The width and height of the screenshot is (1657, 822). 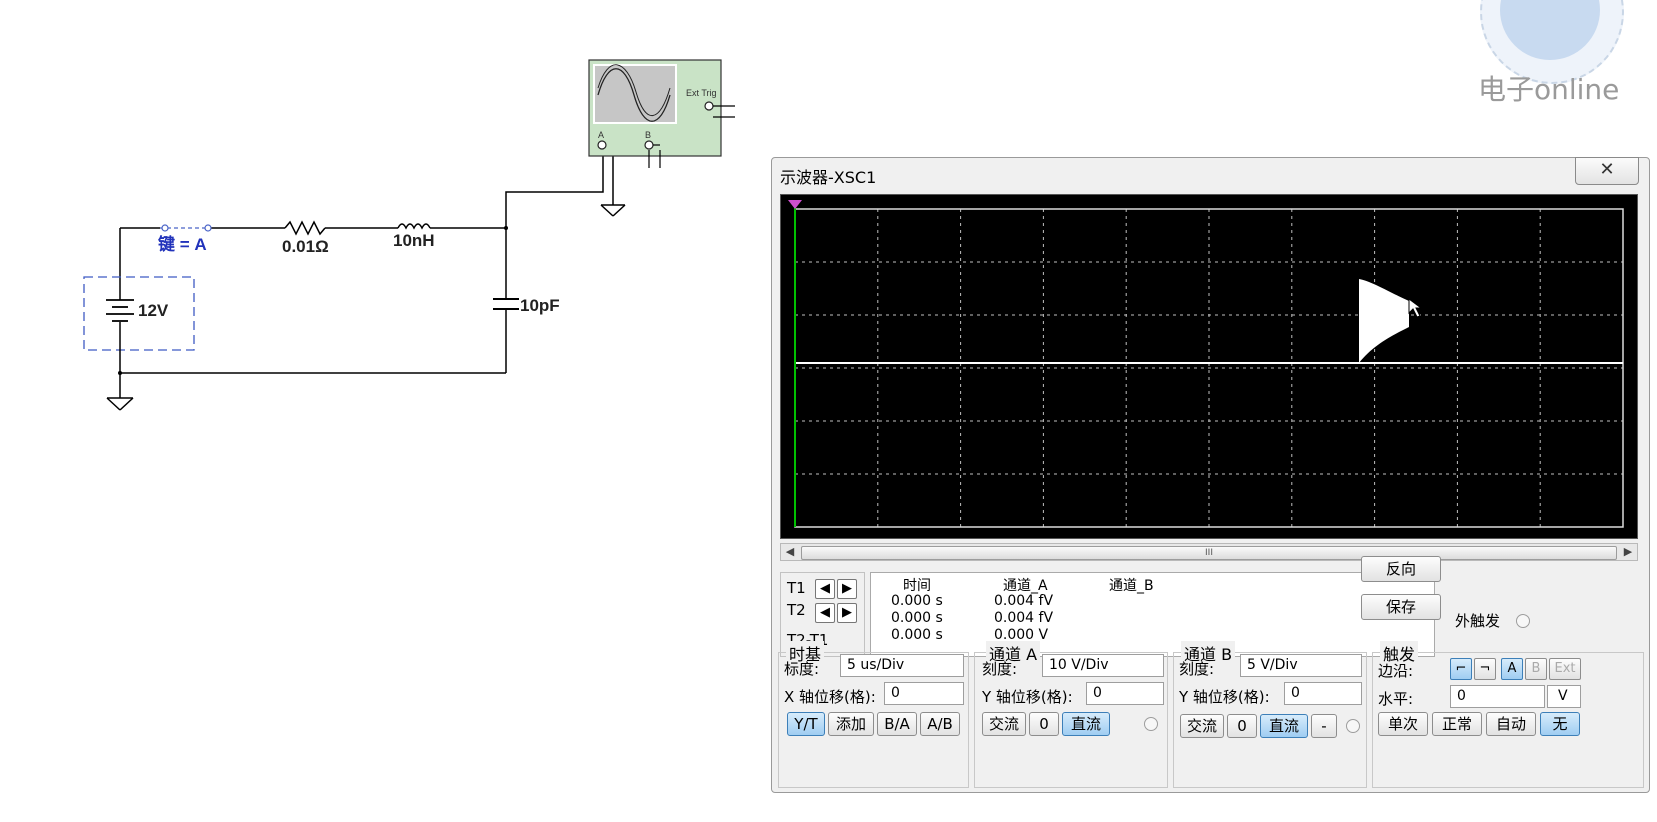 What do you see at coordinates (1549, 89) in the screenshot?
I see `watermark-text: 电子online` at bounding box center [1549, 89].